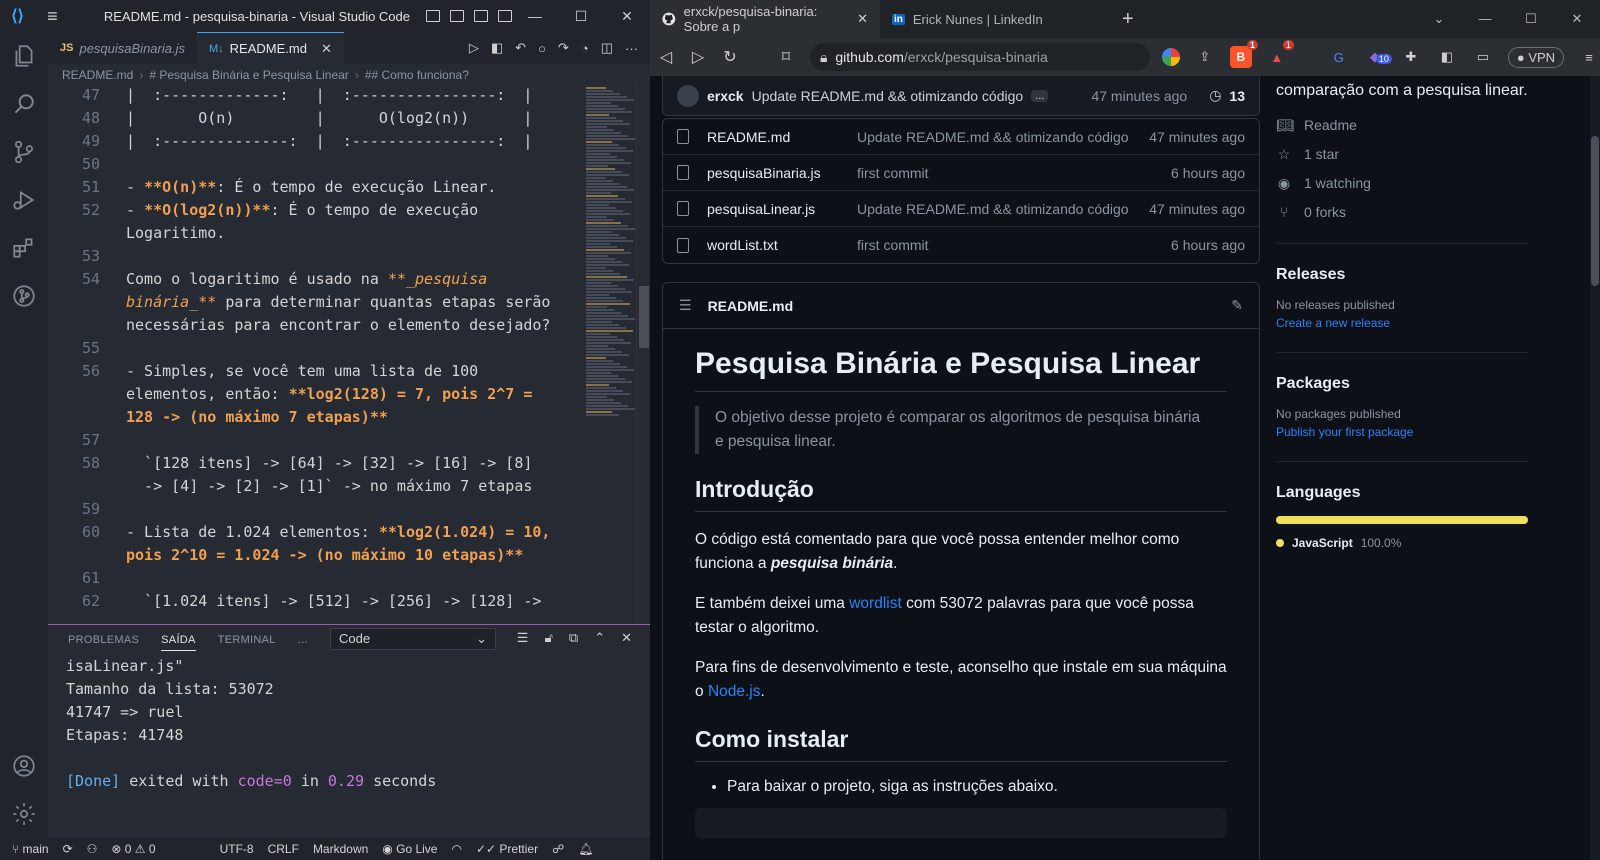 The image size is (1600, 860). Describe the element at coordinates (24, 814) in the screenshot. I see `settings-gear-icon` at that location.